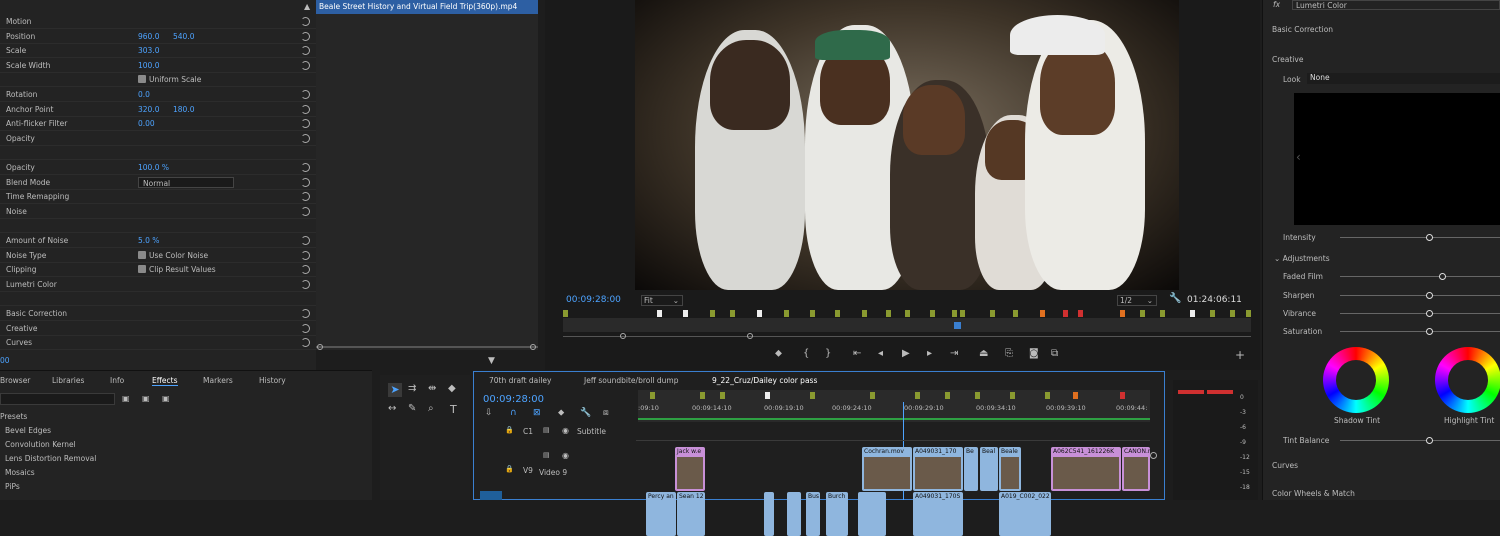 This screenshot has height=536, width=1500. I want to click on go-to-in-icon: ⇤, so click(857, 353).